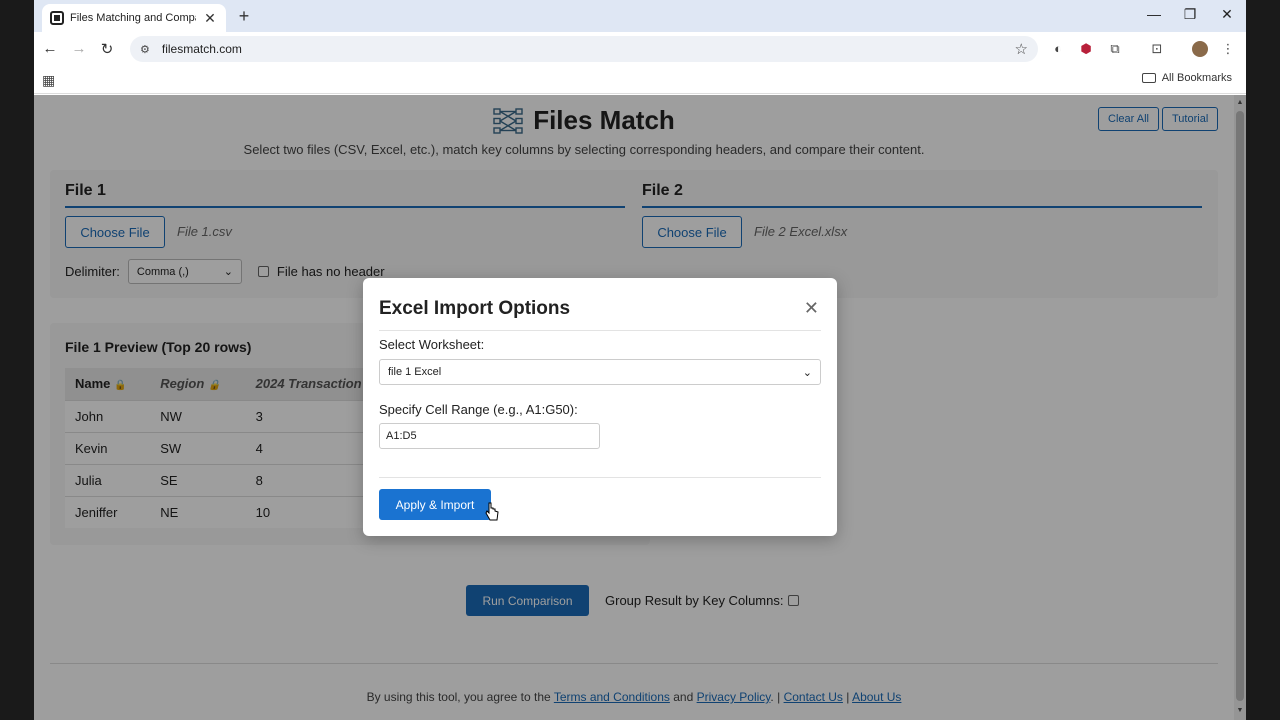  Describe the element at coordinates (478, 409) in the screenshot. I see `range-label: Specify Cell Range (e.g., A1:G50):` at that location.